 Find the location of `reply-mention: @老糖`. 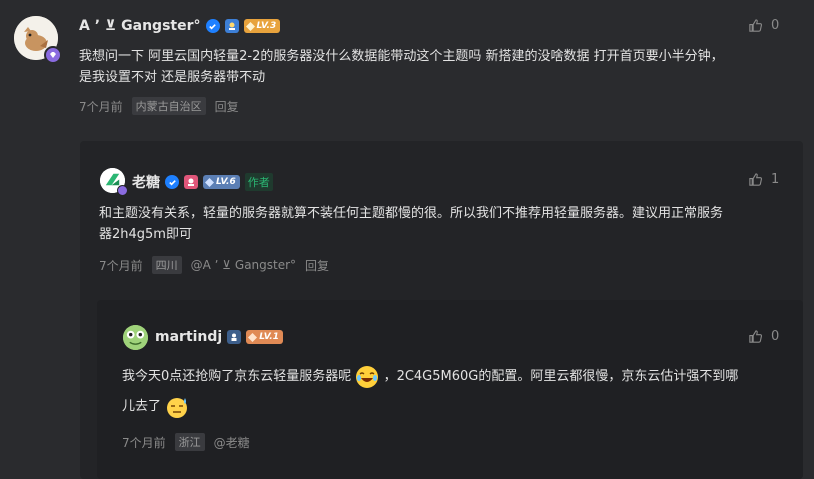

reply-mention: @老糖 is located at coordinates (232, 442).